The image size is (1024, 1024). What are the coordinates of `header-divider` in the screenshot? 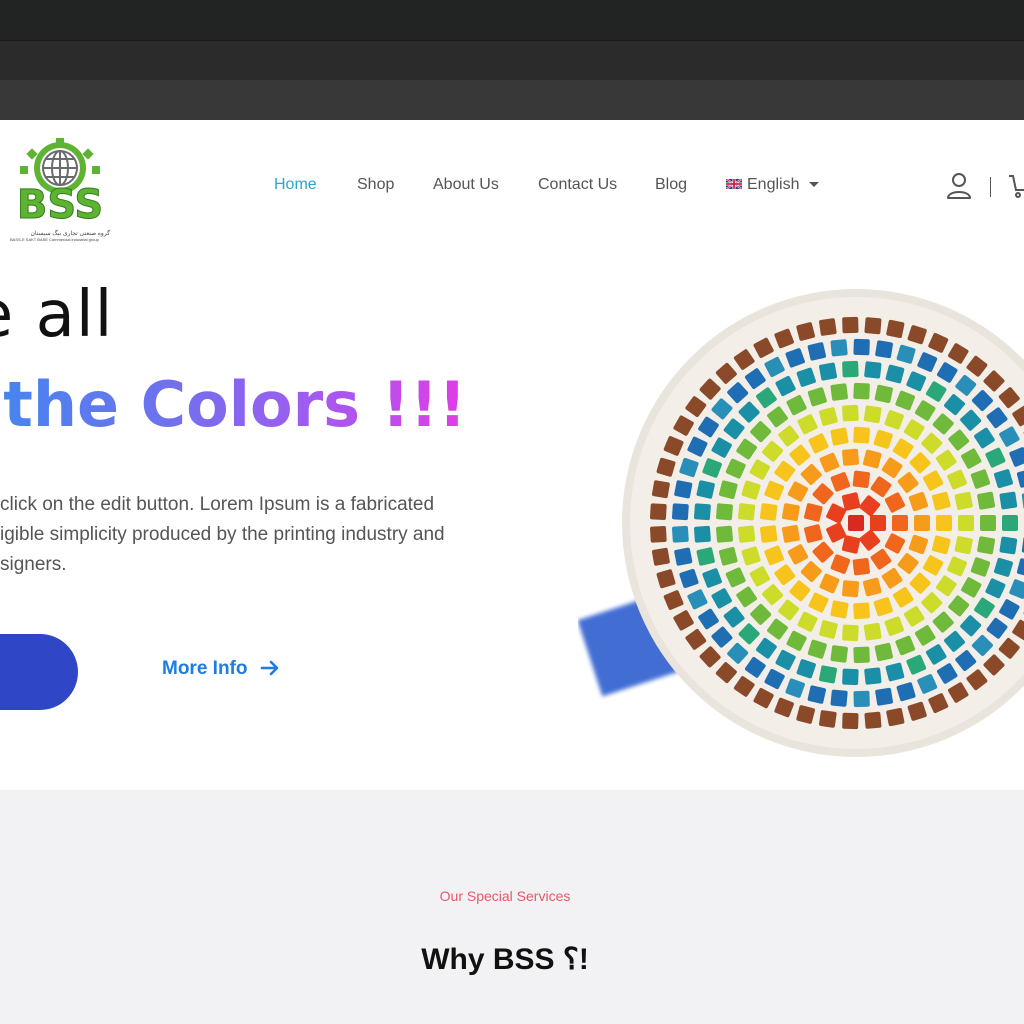 It's located at (990, 187).